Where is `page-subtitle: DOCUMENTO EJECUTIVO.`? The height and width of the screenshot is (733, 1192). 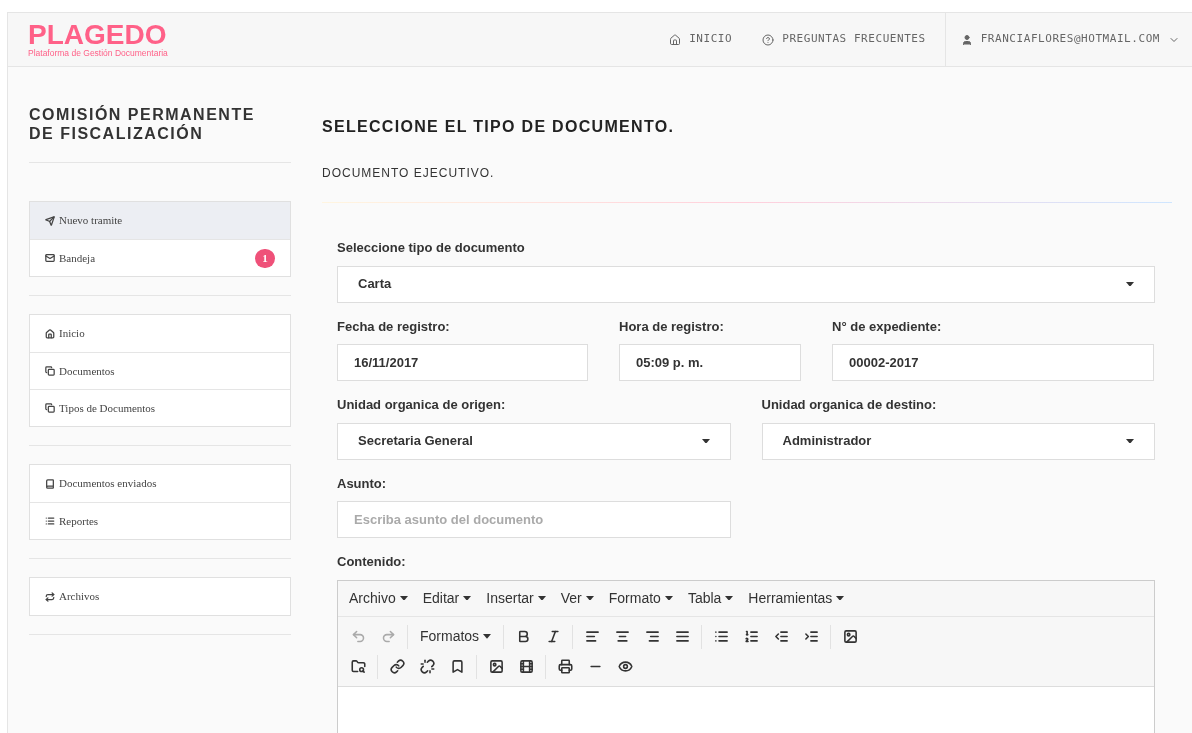 page-subtitle: DOCUMENTO EJECUTIVO. is located at coordinates (408, 173).